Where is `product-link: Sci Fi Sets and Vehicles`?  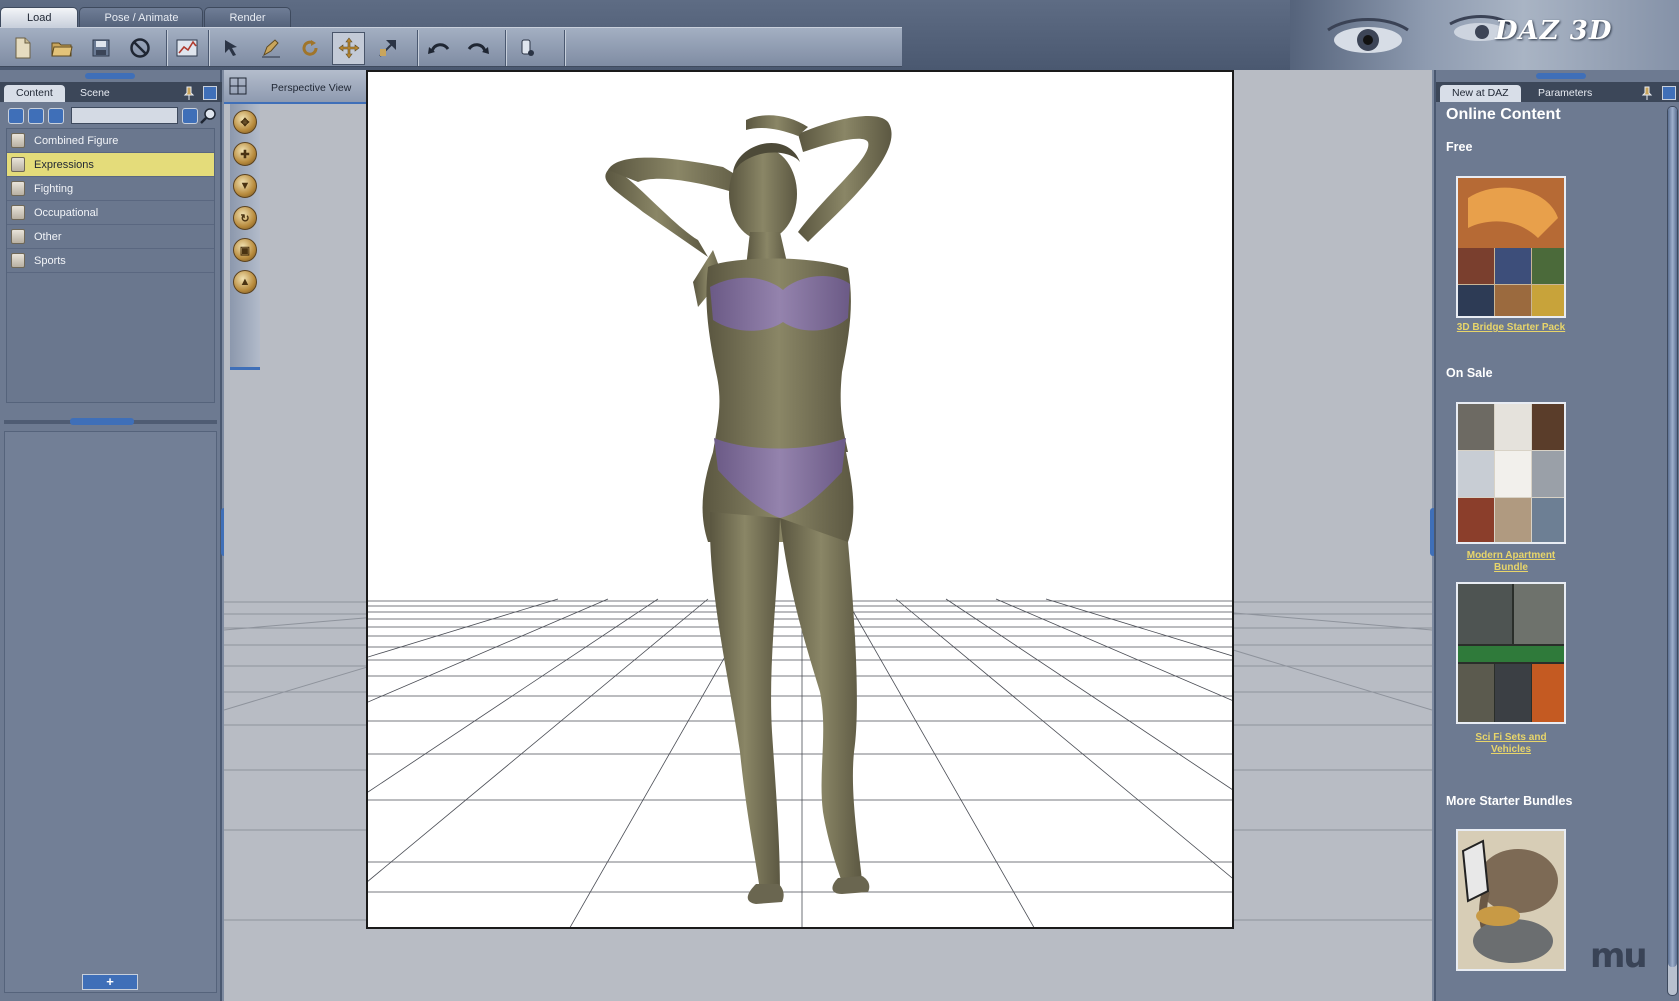
product-link: Sci Fi Sets and Vehicles is located at coordinates (1511, 744).